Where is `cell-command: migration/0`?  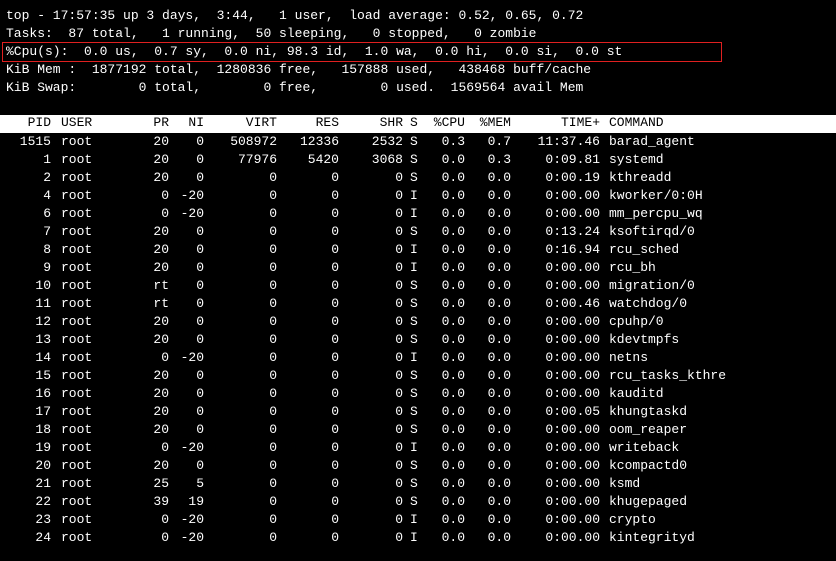 cell-command: migration/0 is located at coordinates (652, 285).